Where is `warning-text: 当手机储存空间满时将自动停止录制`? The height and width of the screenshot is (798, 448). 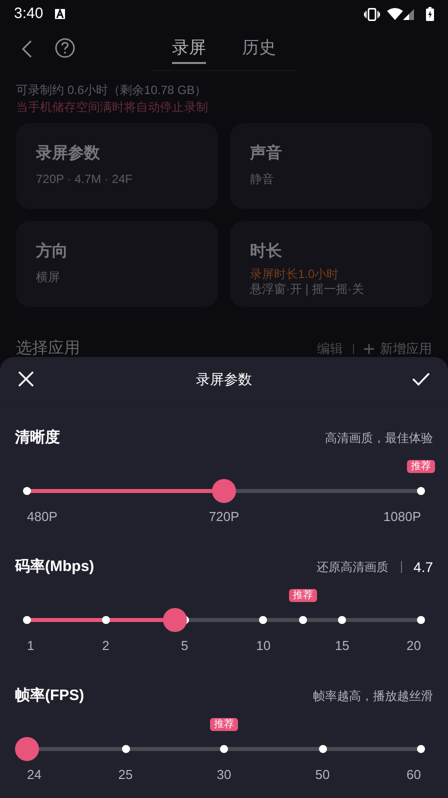 warning-text: 当手机储存空间满时将自动停止录制 is located at coordinates (112, 107).